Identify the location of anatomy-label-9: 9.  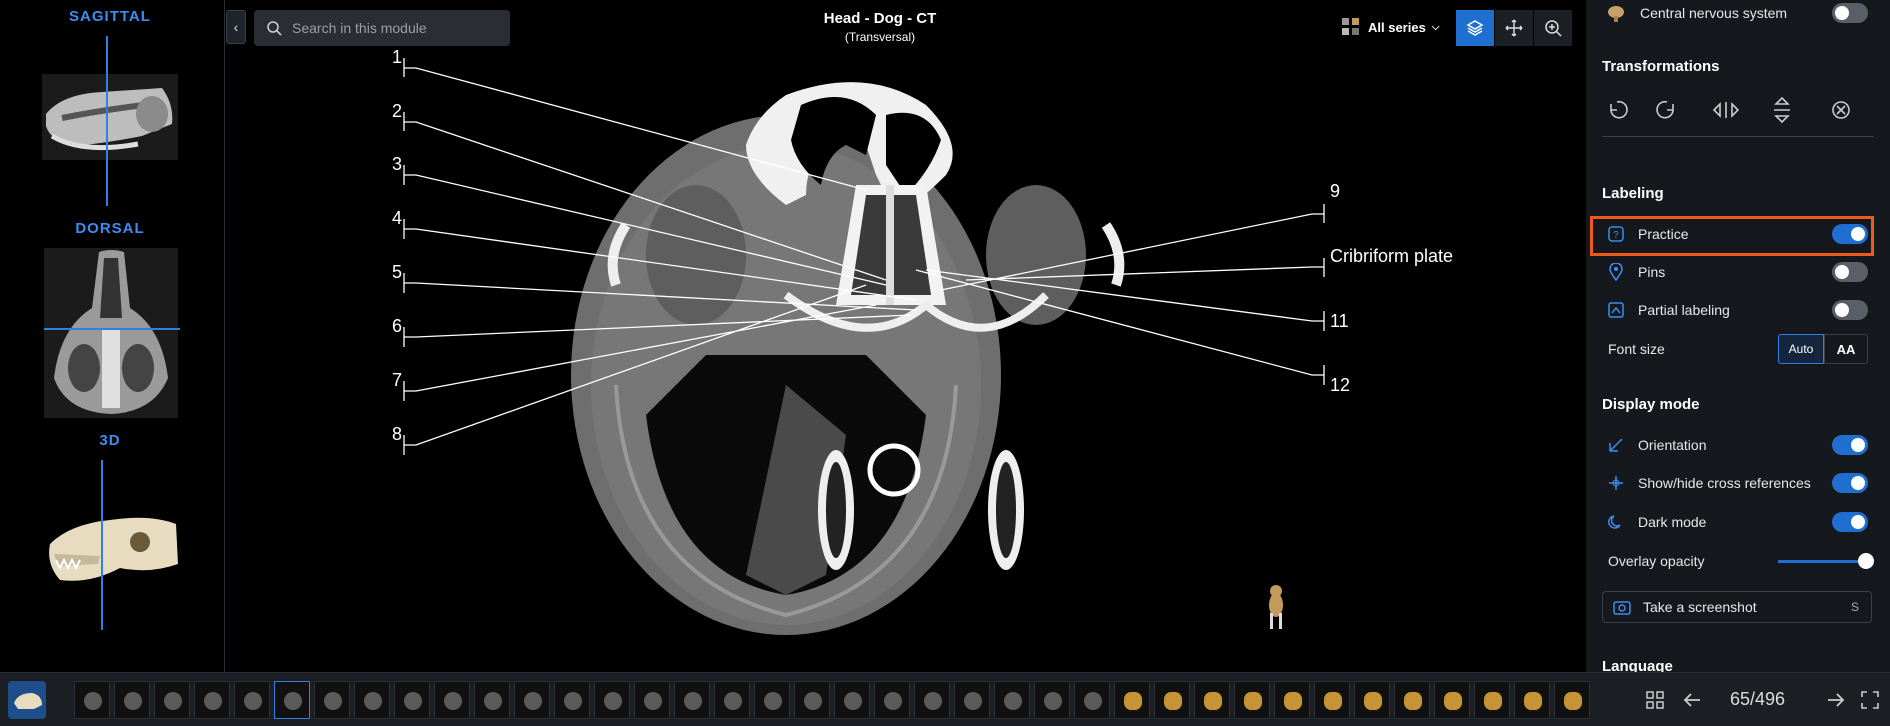
(1335, 191).